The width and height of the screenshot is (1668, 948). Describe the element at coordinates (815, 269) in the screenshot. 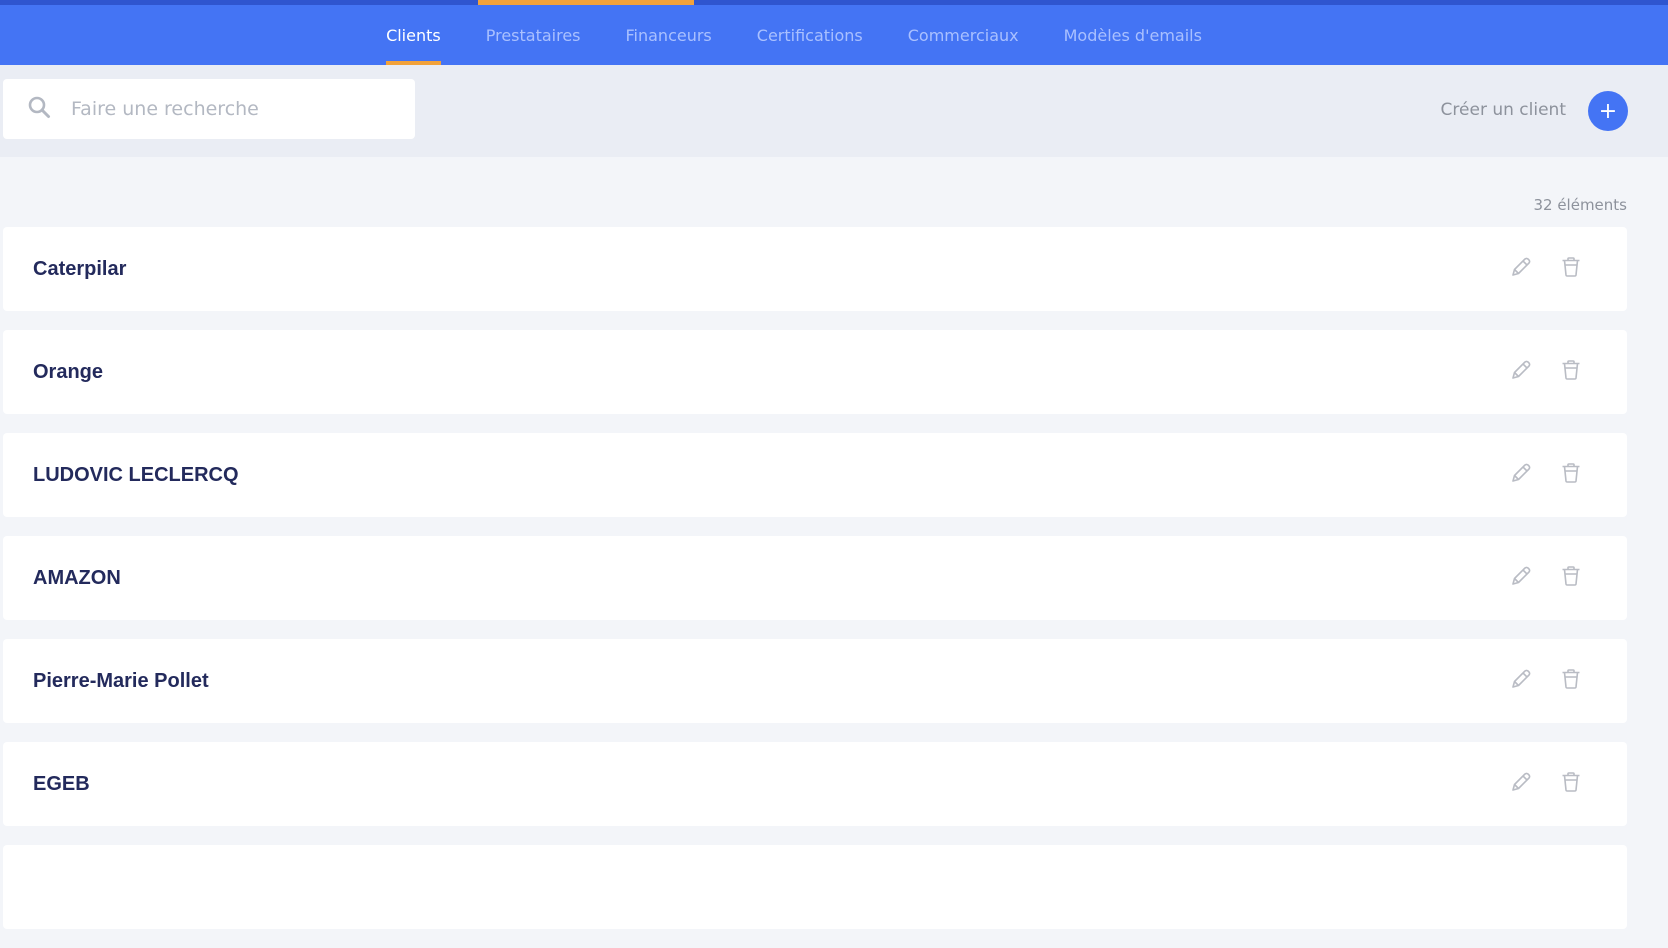

I see `list-item: Caterpilar` at that location.